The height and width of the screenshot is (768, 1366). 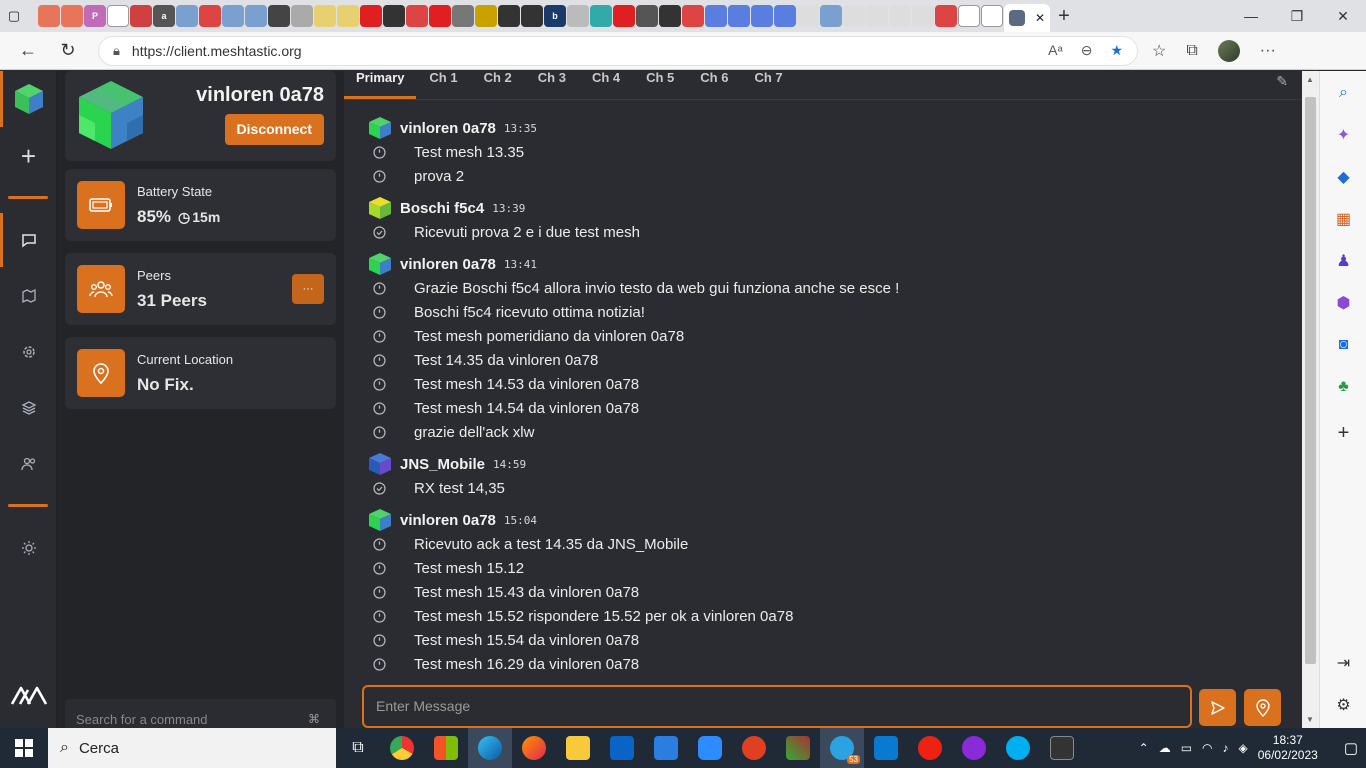 What do you see at coordinates (1055, 50) in the screenshot?
I see `read-aloud-icon: Aᵃ` at bounding box center [1055, 50].